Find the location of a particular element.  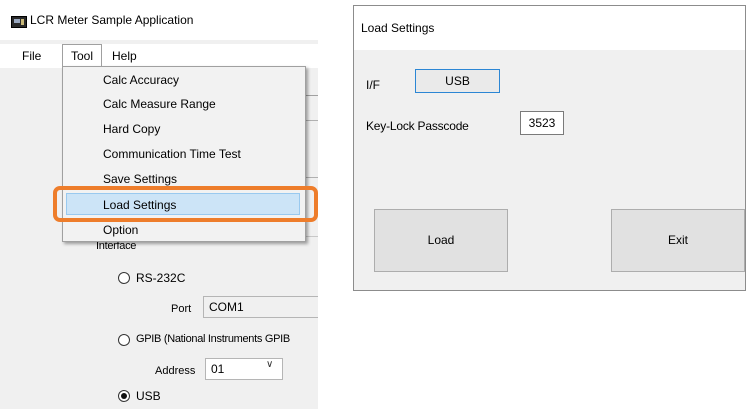

menu-item-calc-measure-range: Calc Measure Range is located at coordinates (159, 104).